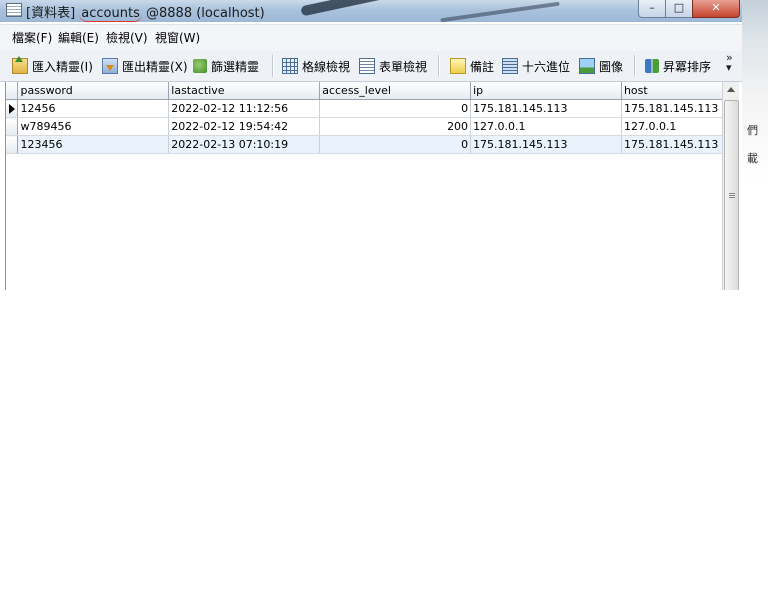 This screenshot has width=768, height=614. I want to click on memo-icon, so click(458, 66).